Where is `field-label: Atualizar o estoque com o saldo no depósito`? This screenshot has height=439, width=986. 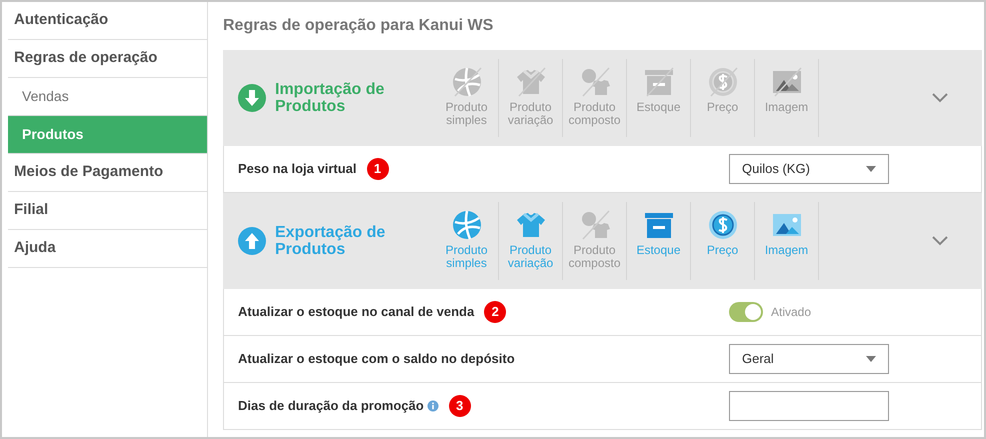
field-label: Atualizar o estoque com o saldo no depósito is located at coordinates (376, 359).